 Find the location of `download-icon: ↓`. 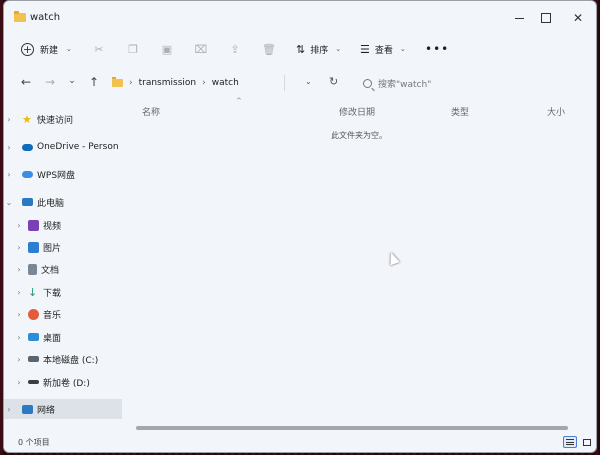

download-icon: ↓ is located at coordinates (33, 292).